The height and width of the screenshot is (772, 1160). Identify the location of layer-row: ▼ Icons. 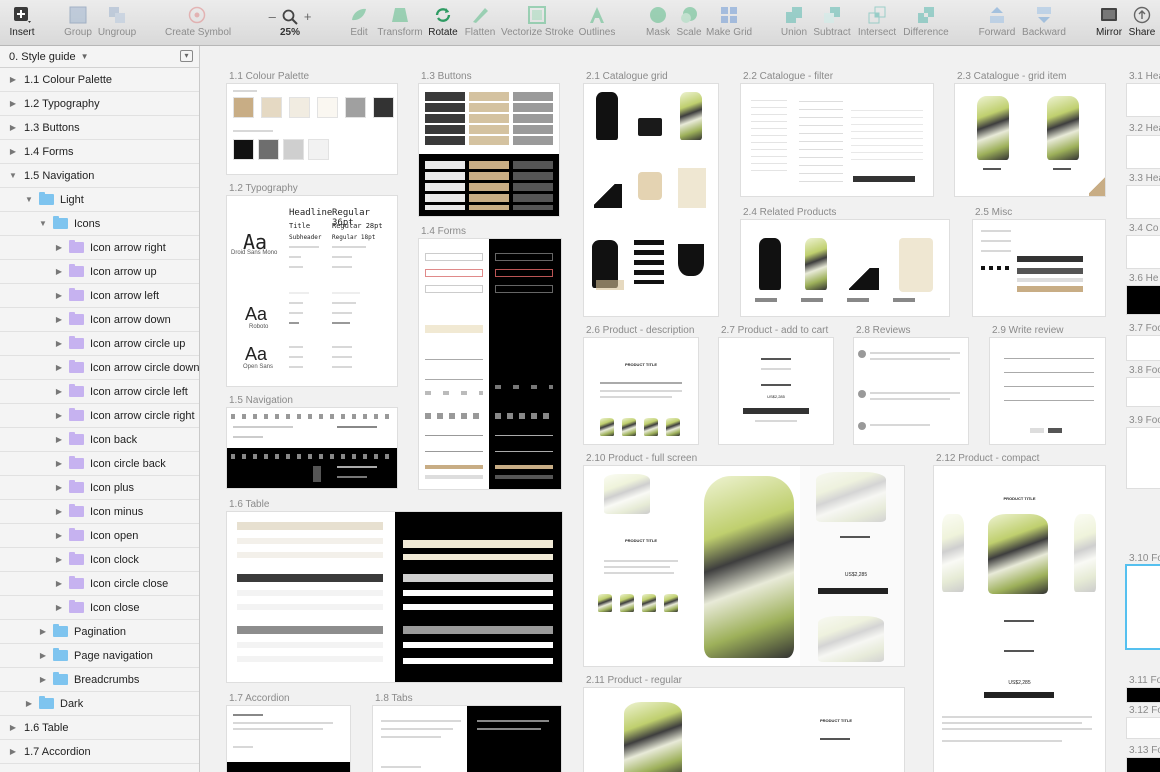
(99, 224).